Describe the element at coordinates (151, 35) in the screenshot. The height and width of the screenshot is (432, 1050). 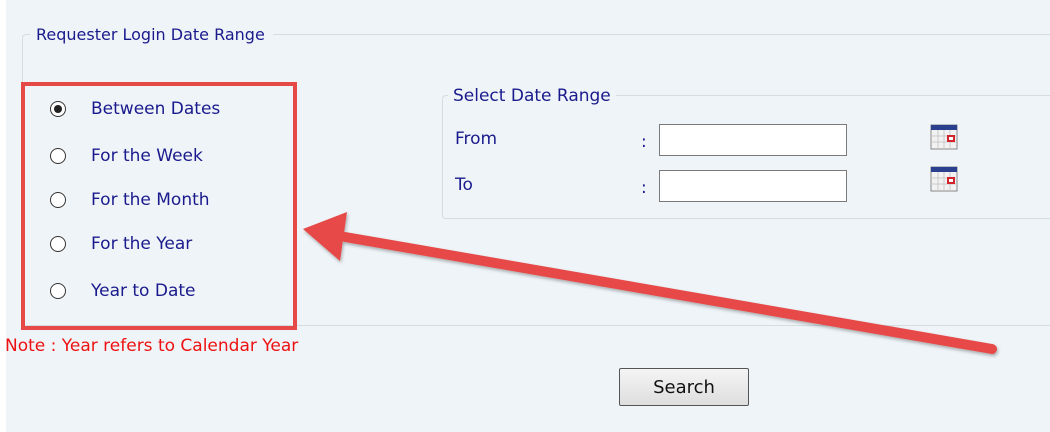
I see `fieldset-legend: Requester Login Date Range` at that location.